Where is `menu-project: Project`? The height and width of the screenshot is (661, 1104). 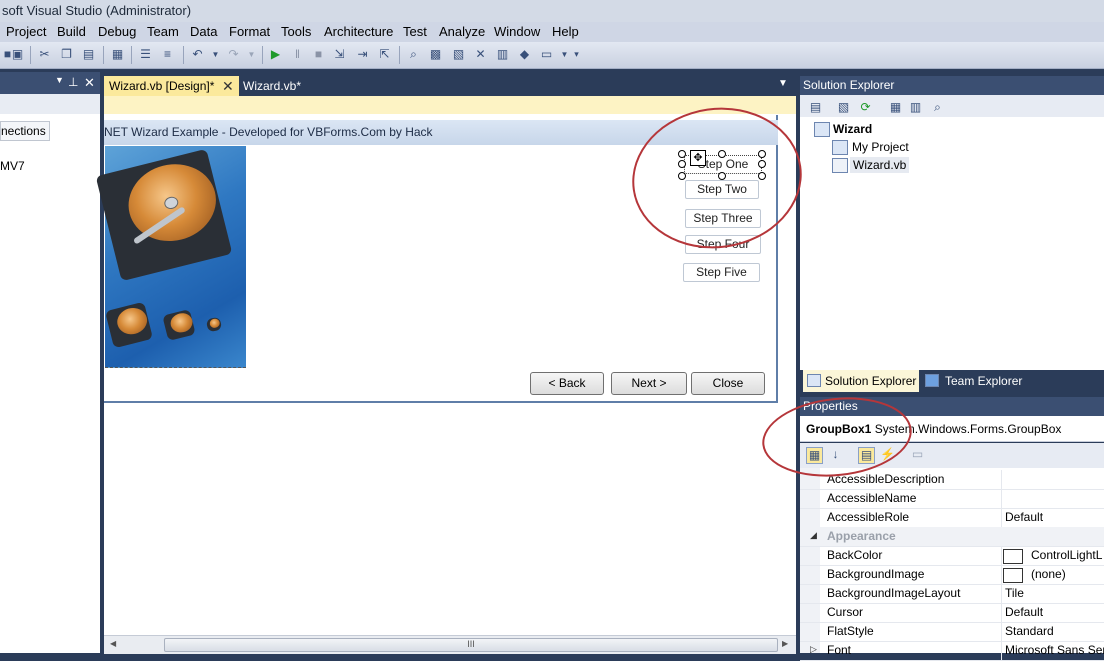 menu-project: Project is located at coordinates (26, 32).